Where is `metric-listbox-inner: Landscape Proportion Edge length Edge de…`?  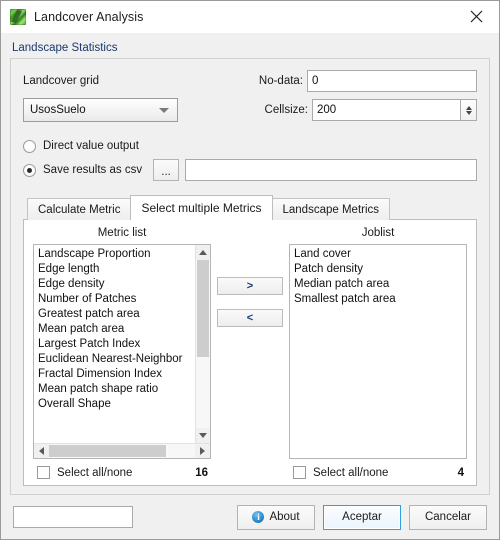
metric-listbox-inner: Landscape Proportion Edge length Edge de… is located at coordinates (122, 344).